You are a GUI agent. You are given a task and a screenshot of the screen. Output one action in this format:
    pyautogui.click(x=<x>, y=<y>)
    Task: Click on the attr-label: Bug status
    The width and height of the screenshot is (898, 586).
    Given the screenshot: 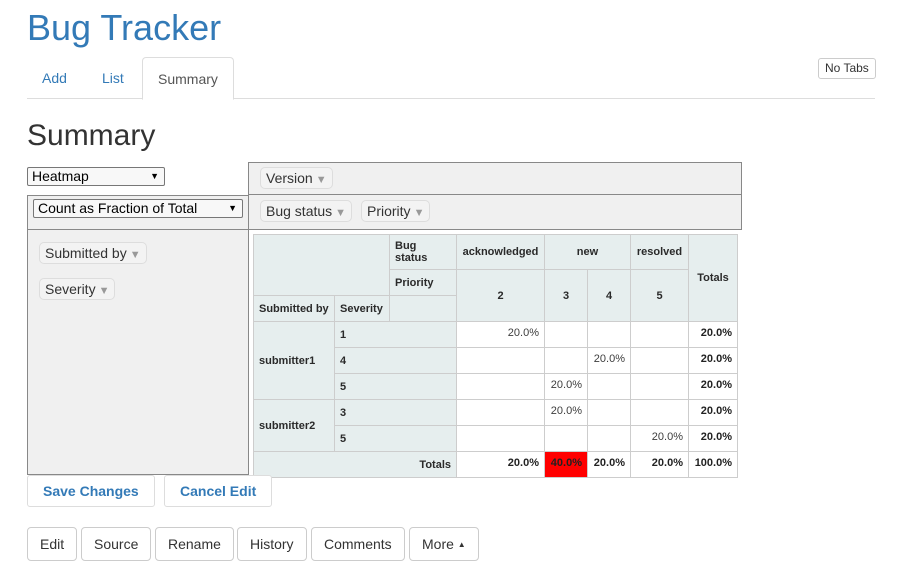 What is the action you would take?
    pyautogui.click(x=299, y=211)
    